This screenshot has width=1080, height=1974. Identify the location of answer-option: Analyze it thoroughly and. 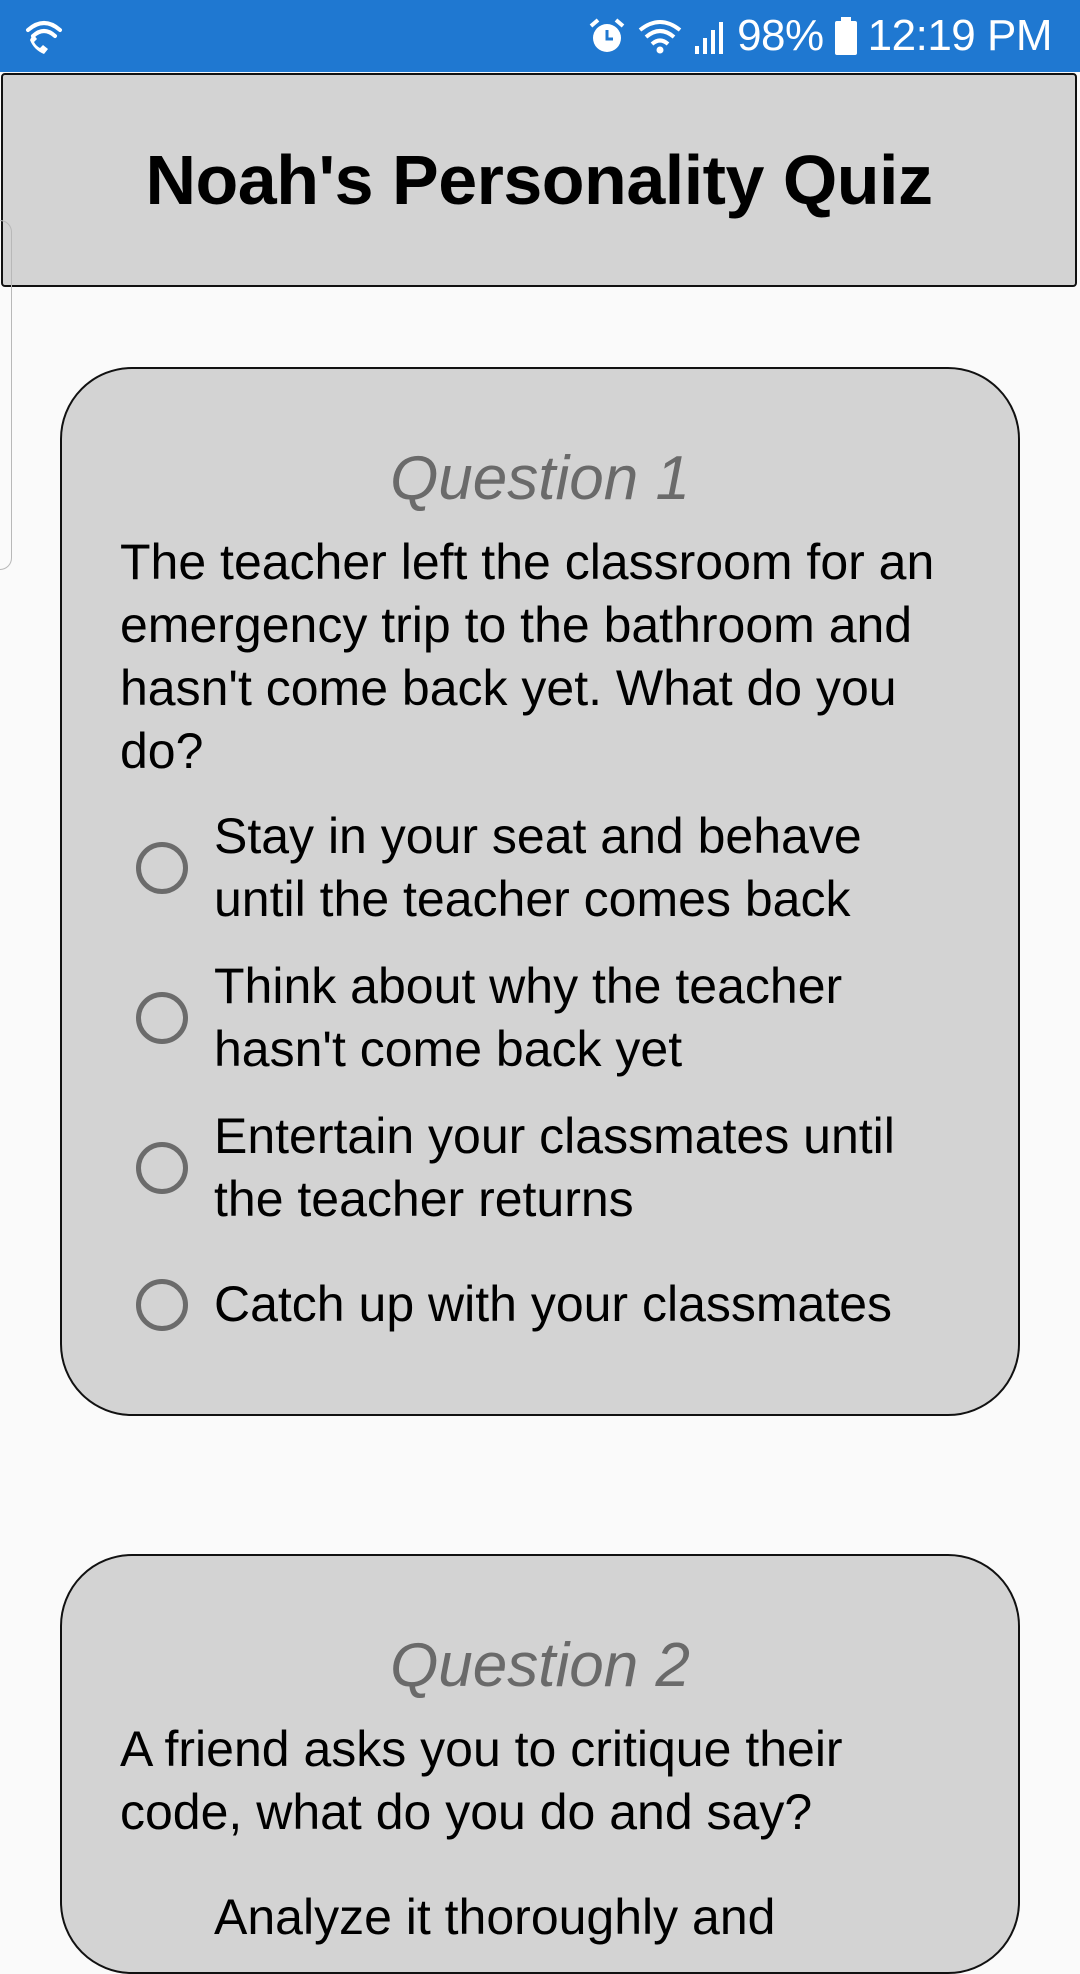
(548, 1917).